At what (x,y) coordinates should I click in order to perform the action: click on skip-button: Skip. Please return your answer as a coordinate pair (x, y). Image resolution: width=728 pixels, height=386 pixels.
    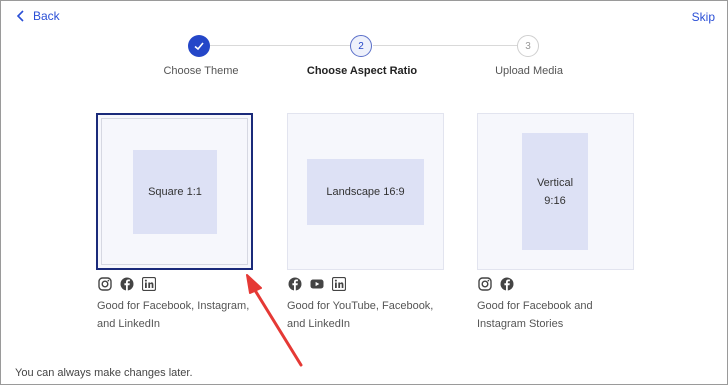
    Looking at the image, I should click on (703, 17).